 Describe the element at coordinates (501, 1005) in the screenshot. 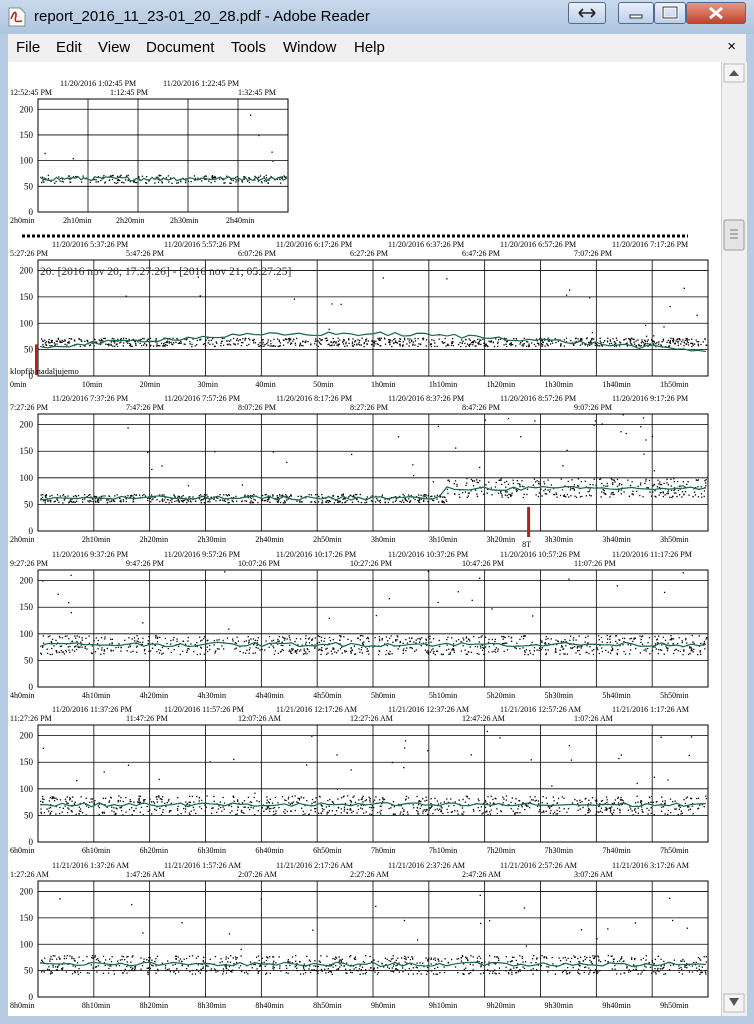

I see `x-tick-label: 9h20min` at that location.